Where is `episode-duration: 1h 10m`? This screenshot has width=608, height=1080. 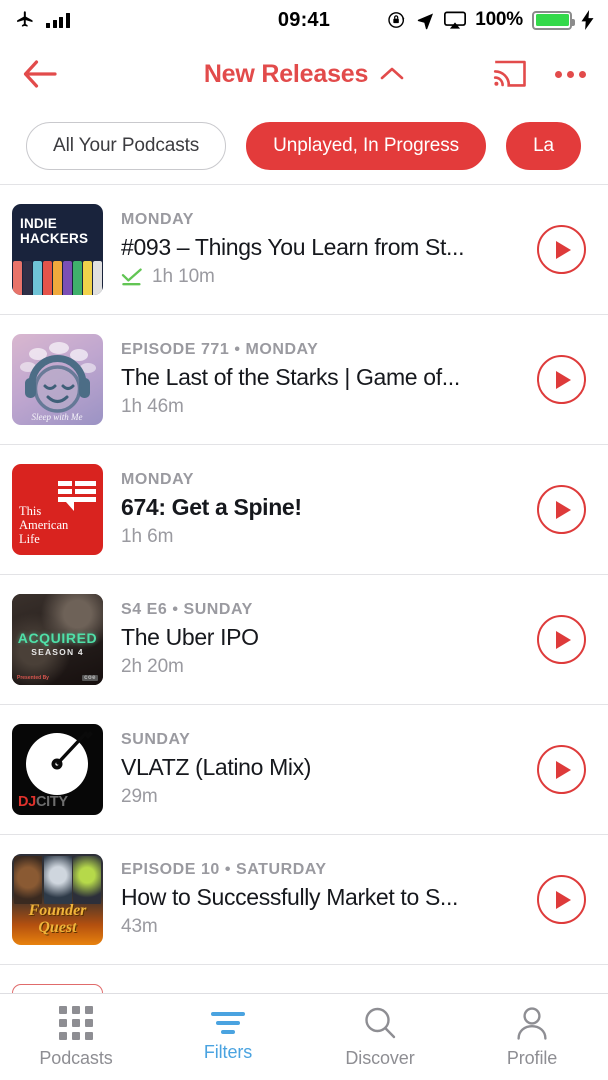 episode-duration: 1h 10m is located at coordinates (183, 276).